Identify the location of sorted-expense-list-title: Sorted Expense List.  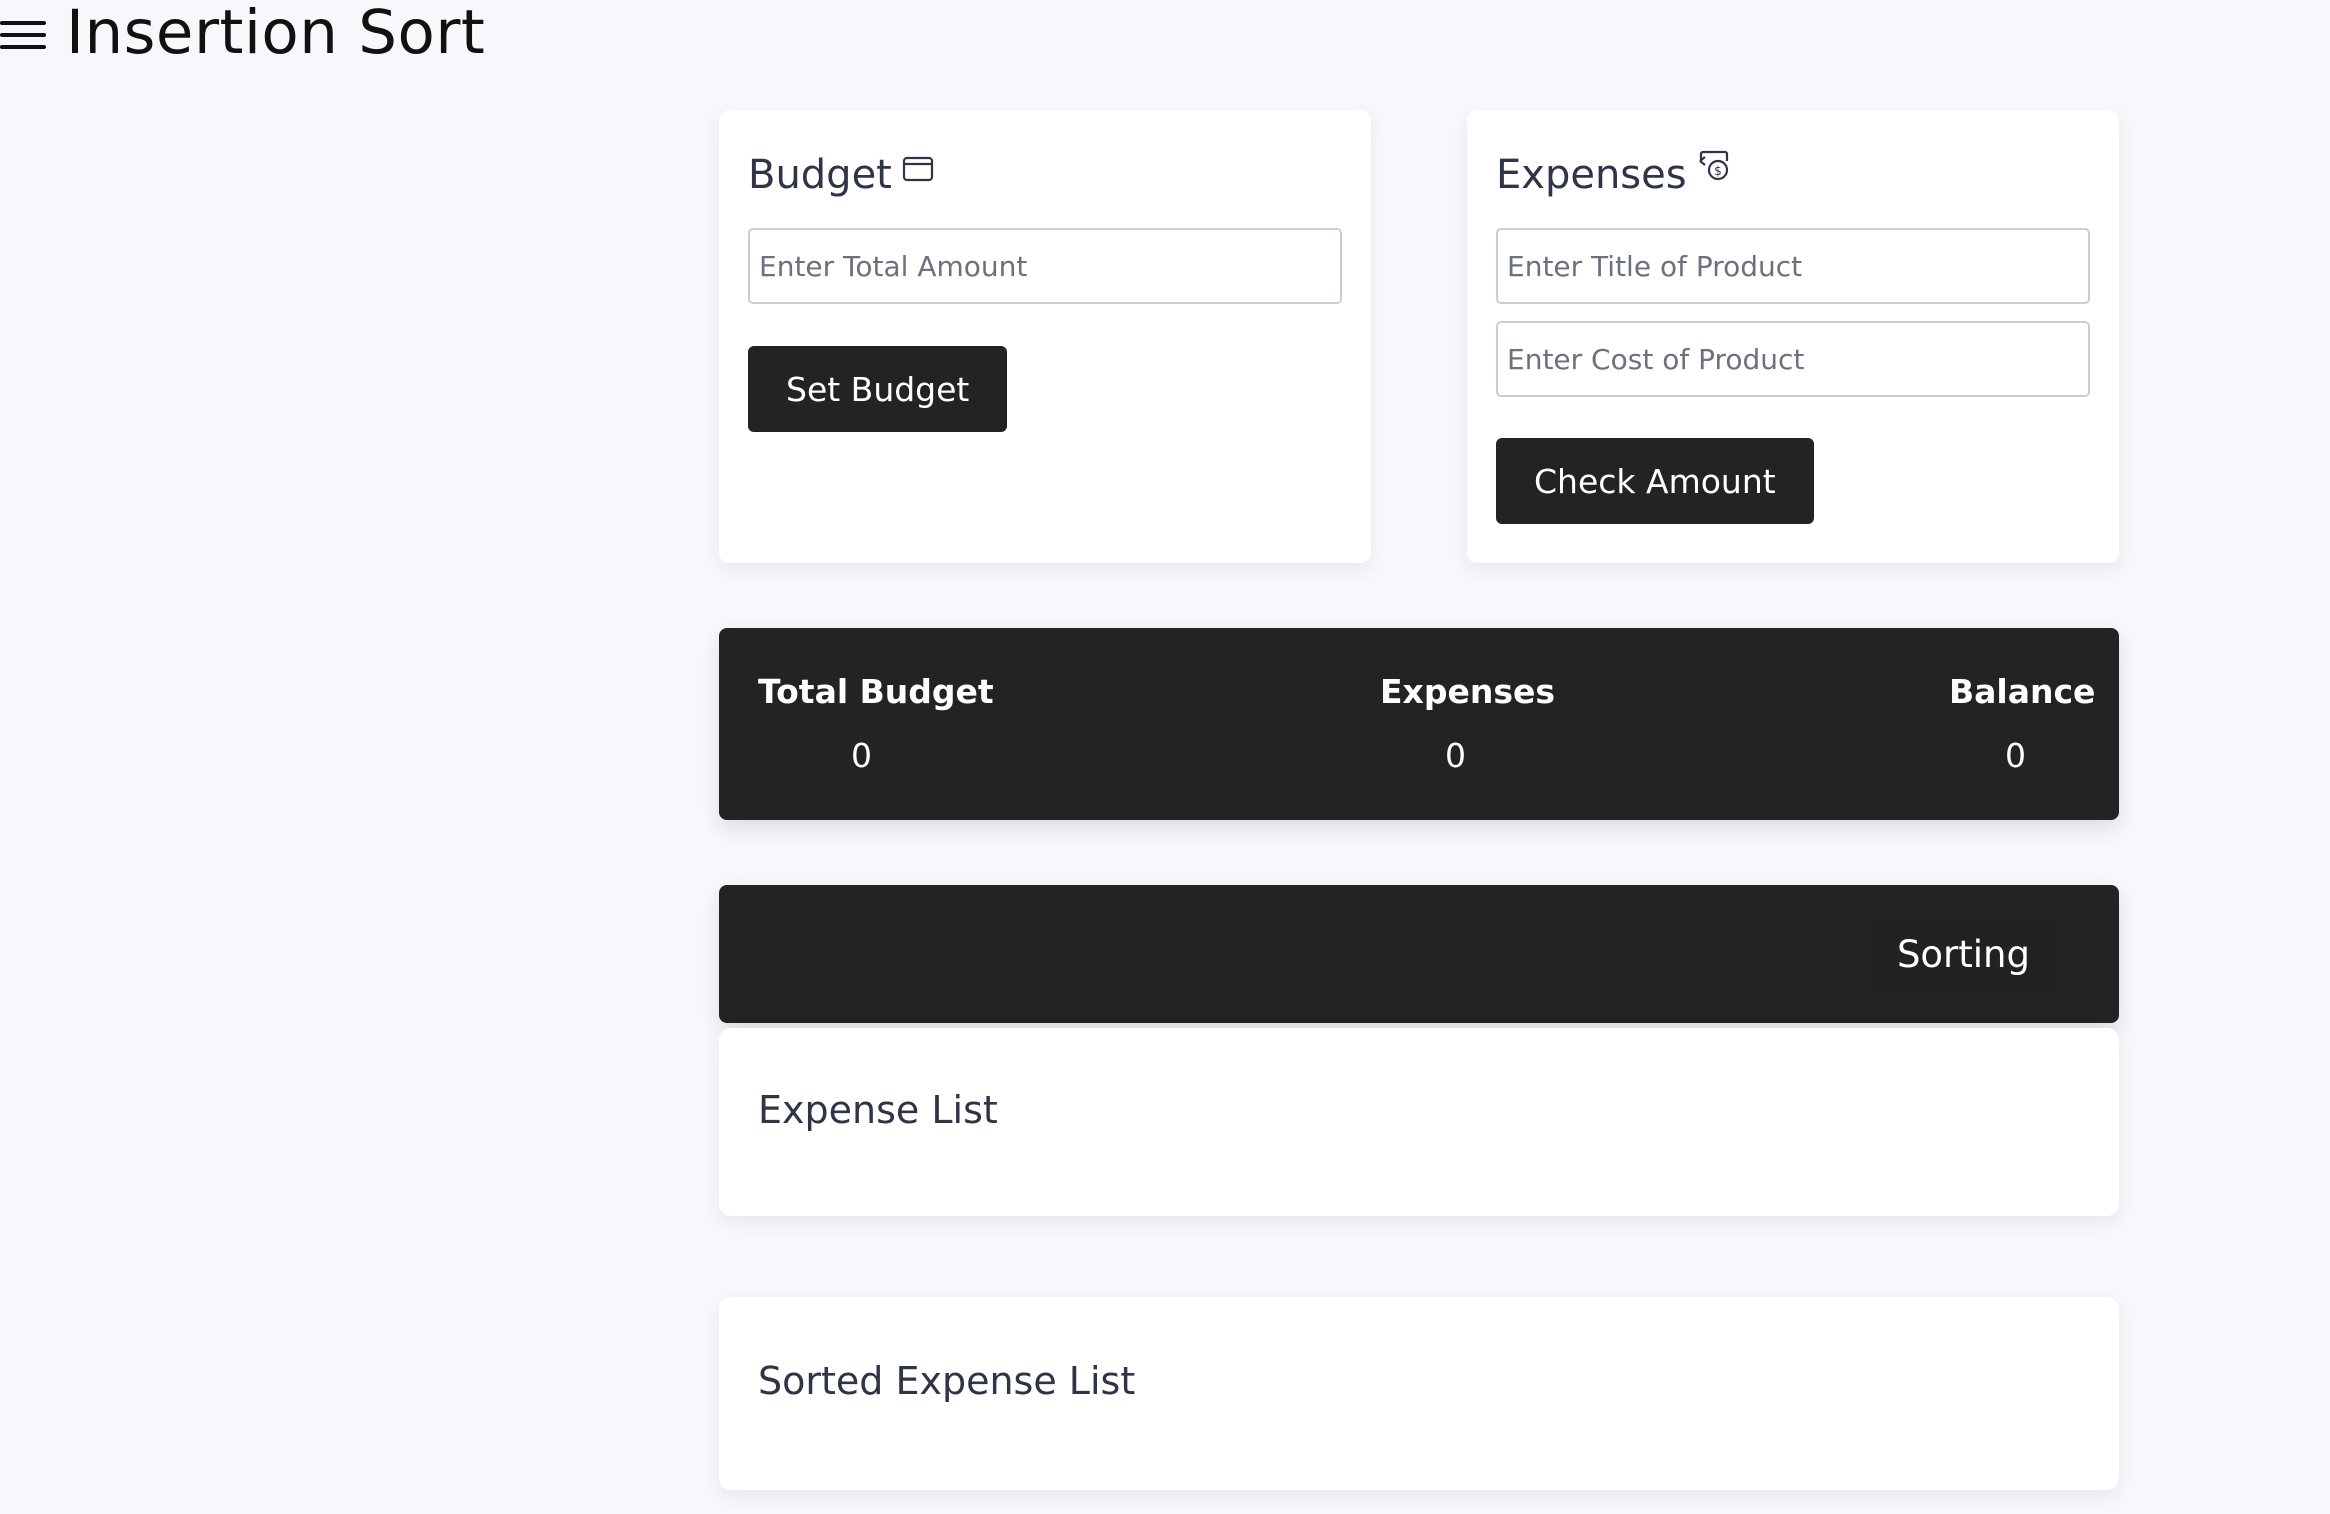
(947, 1381).